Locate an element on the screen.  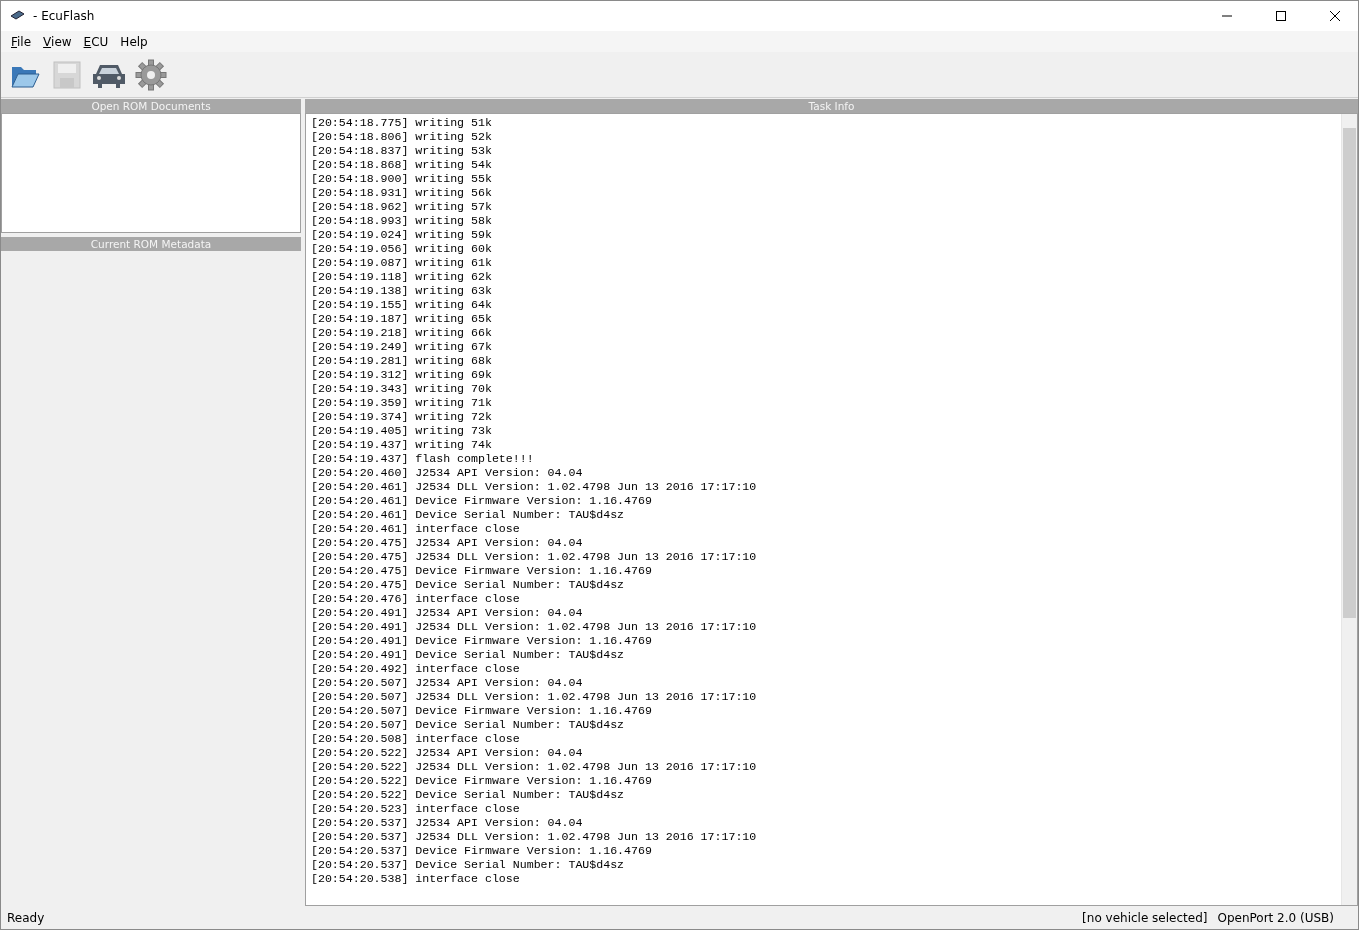
vehicle-status: [no vehicle selected] is located at coordinates (1145, 917).